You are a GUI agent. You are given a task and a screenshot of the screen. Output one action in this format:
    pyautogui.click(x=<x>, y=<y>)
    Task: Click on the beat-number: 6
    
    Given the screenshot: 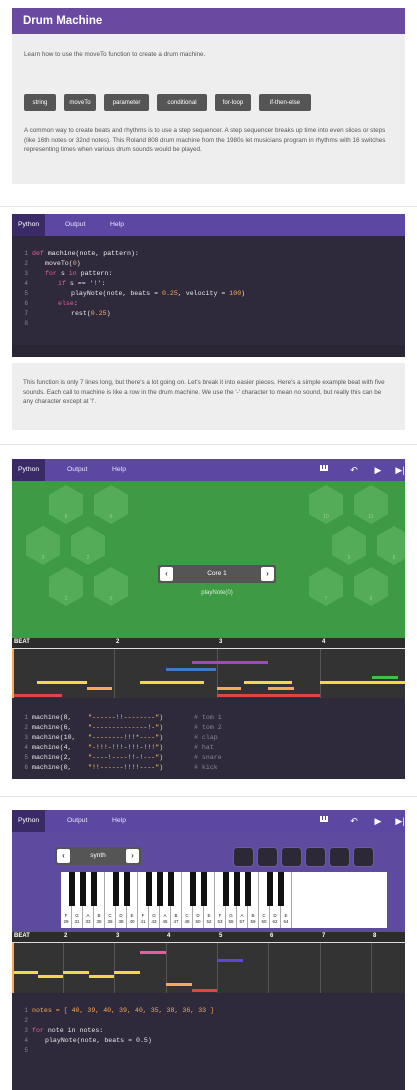 What is the action you would take?
    pyautogui.click(x=272, y=936)
    